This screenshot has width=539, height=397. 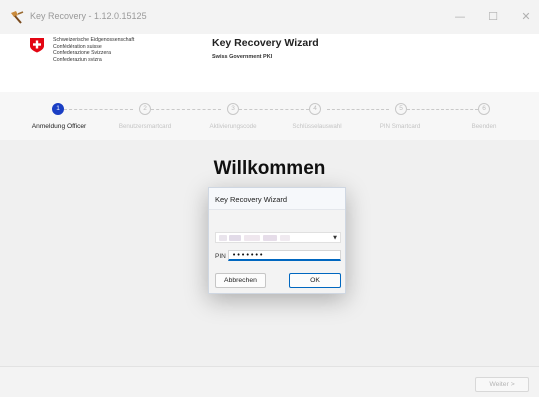 What do you see at coordinates (284, 255) in the screenshot?
I see `pin-input: •••••••` at bounding box center [284, 255].